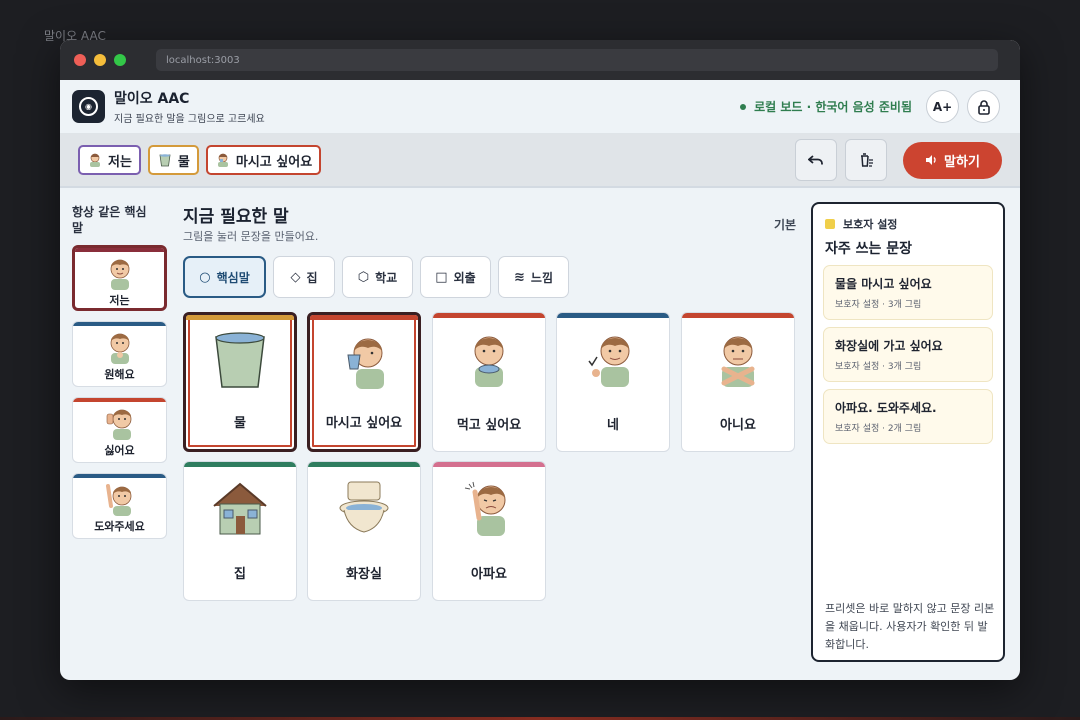  I want to click on status-indicator: 로컬 보드 · 한국어 음성 준비됨, so click(826, 106).